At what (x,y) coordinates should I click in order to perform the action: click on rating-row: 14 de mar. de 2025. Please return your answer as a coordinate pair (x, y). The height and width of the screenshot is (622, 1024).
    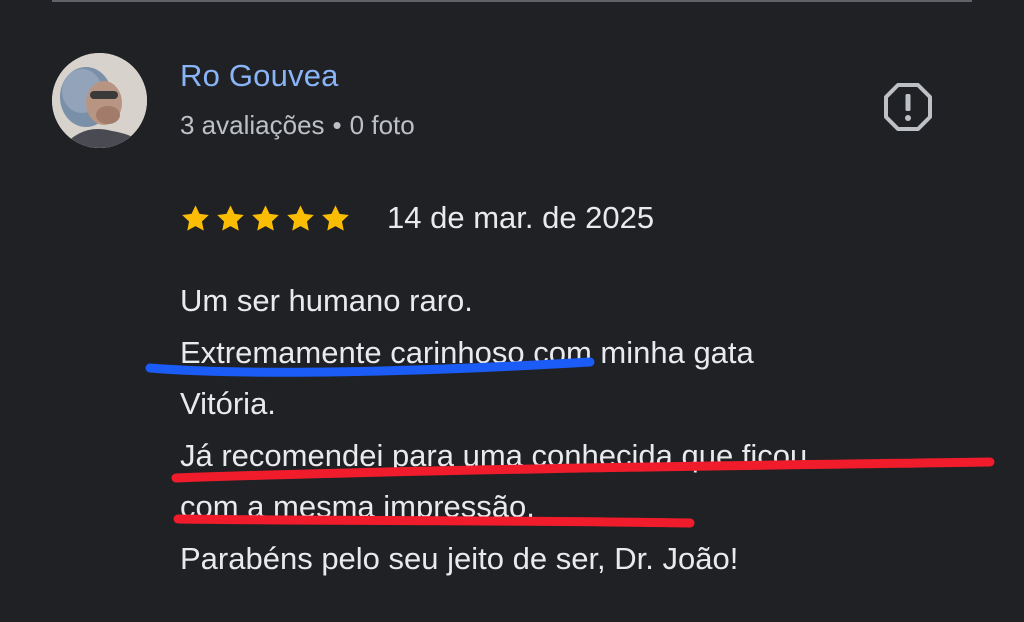
    Looking at the image, I should click on (417, 218).